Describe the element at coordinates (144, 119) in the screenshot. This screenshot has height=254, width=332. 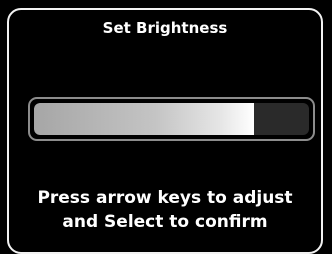
I see `slider-fill` at that location.